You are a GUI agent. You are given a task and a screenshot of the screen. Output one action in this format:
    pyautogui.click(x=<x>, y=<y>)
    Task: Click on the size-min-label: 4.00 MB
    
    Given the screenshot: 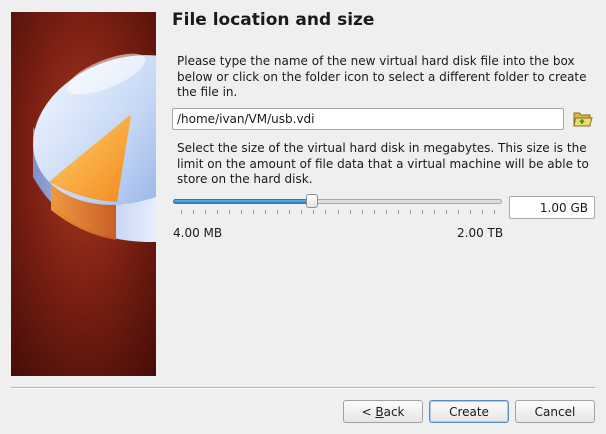 What is the action you would take?
    pyautogui.click(x=198, y=233)
    